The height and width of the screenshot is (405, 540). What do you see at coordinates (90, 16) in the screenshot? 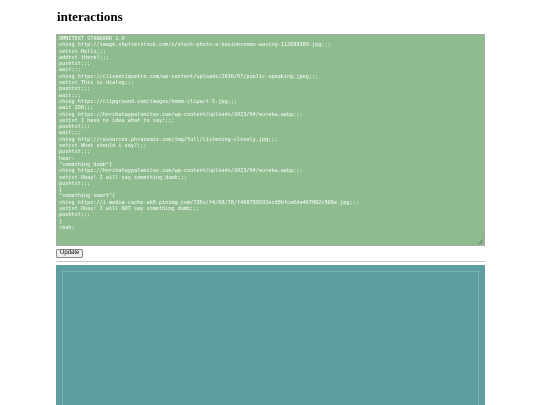
I see `page-title: interactions` at bounding box center [90, 16].